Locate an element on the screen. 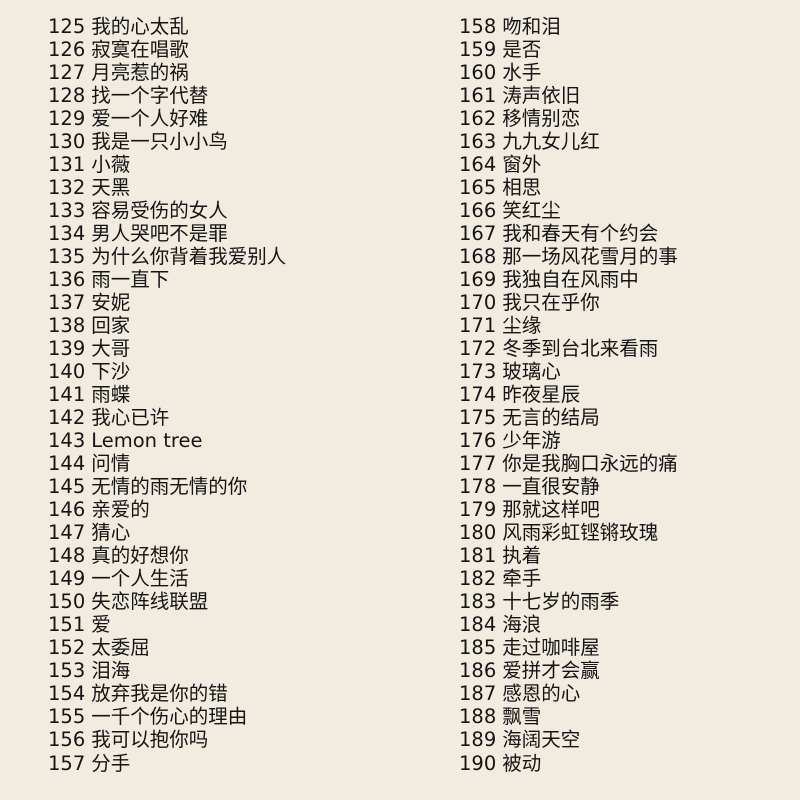 The width and height of the screenshot is (800, 800). song-number: 159 is located at coordinates (478, 50).